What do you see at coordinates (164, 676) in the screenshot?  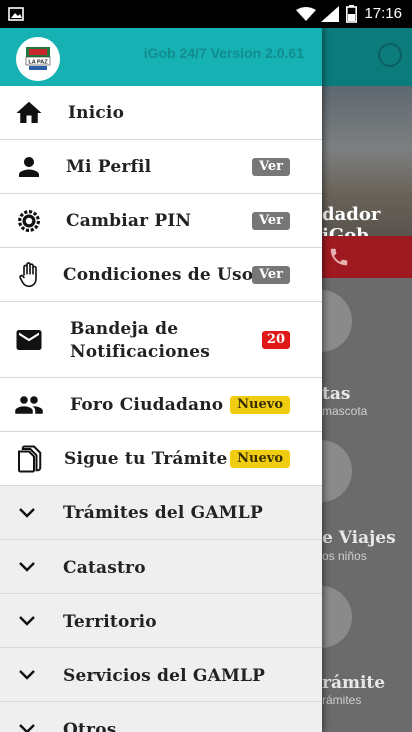 I see `section-label: Servicios del GAMLP` at bounding box center [164, 676].